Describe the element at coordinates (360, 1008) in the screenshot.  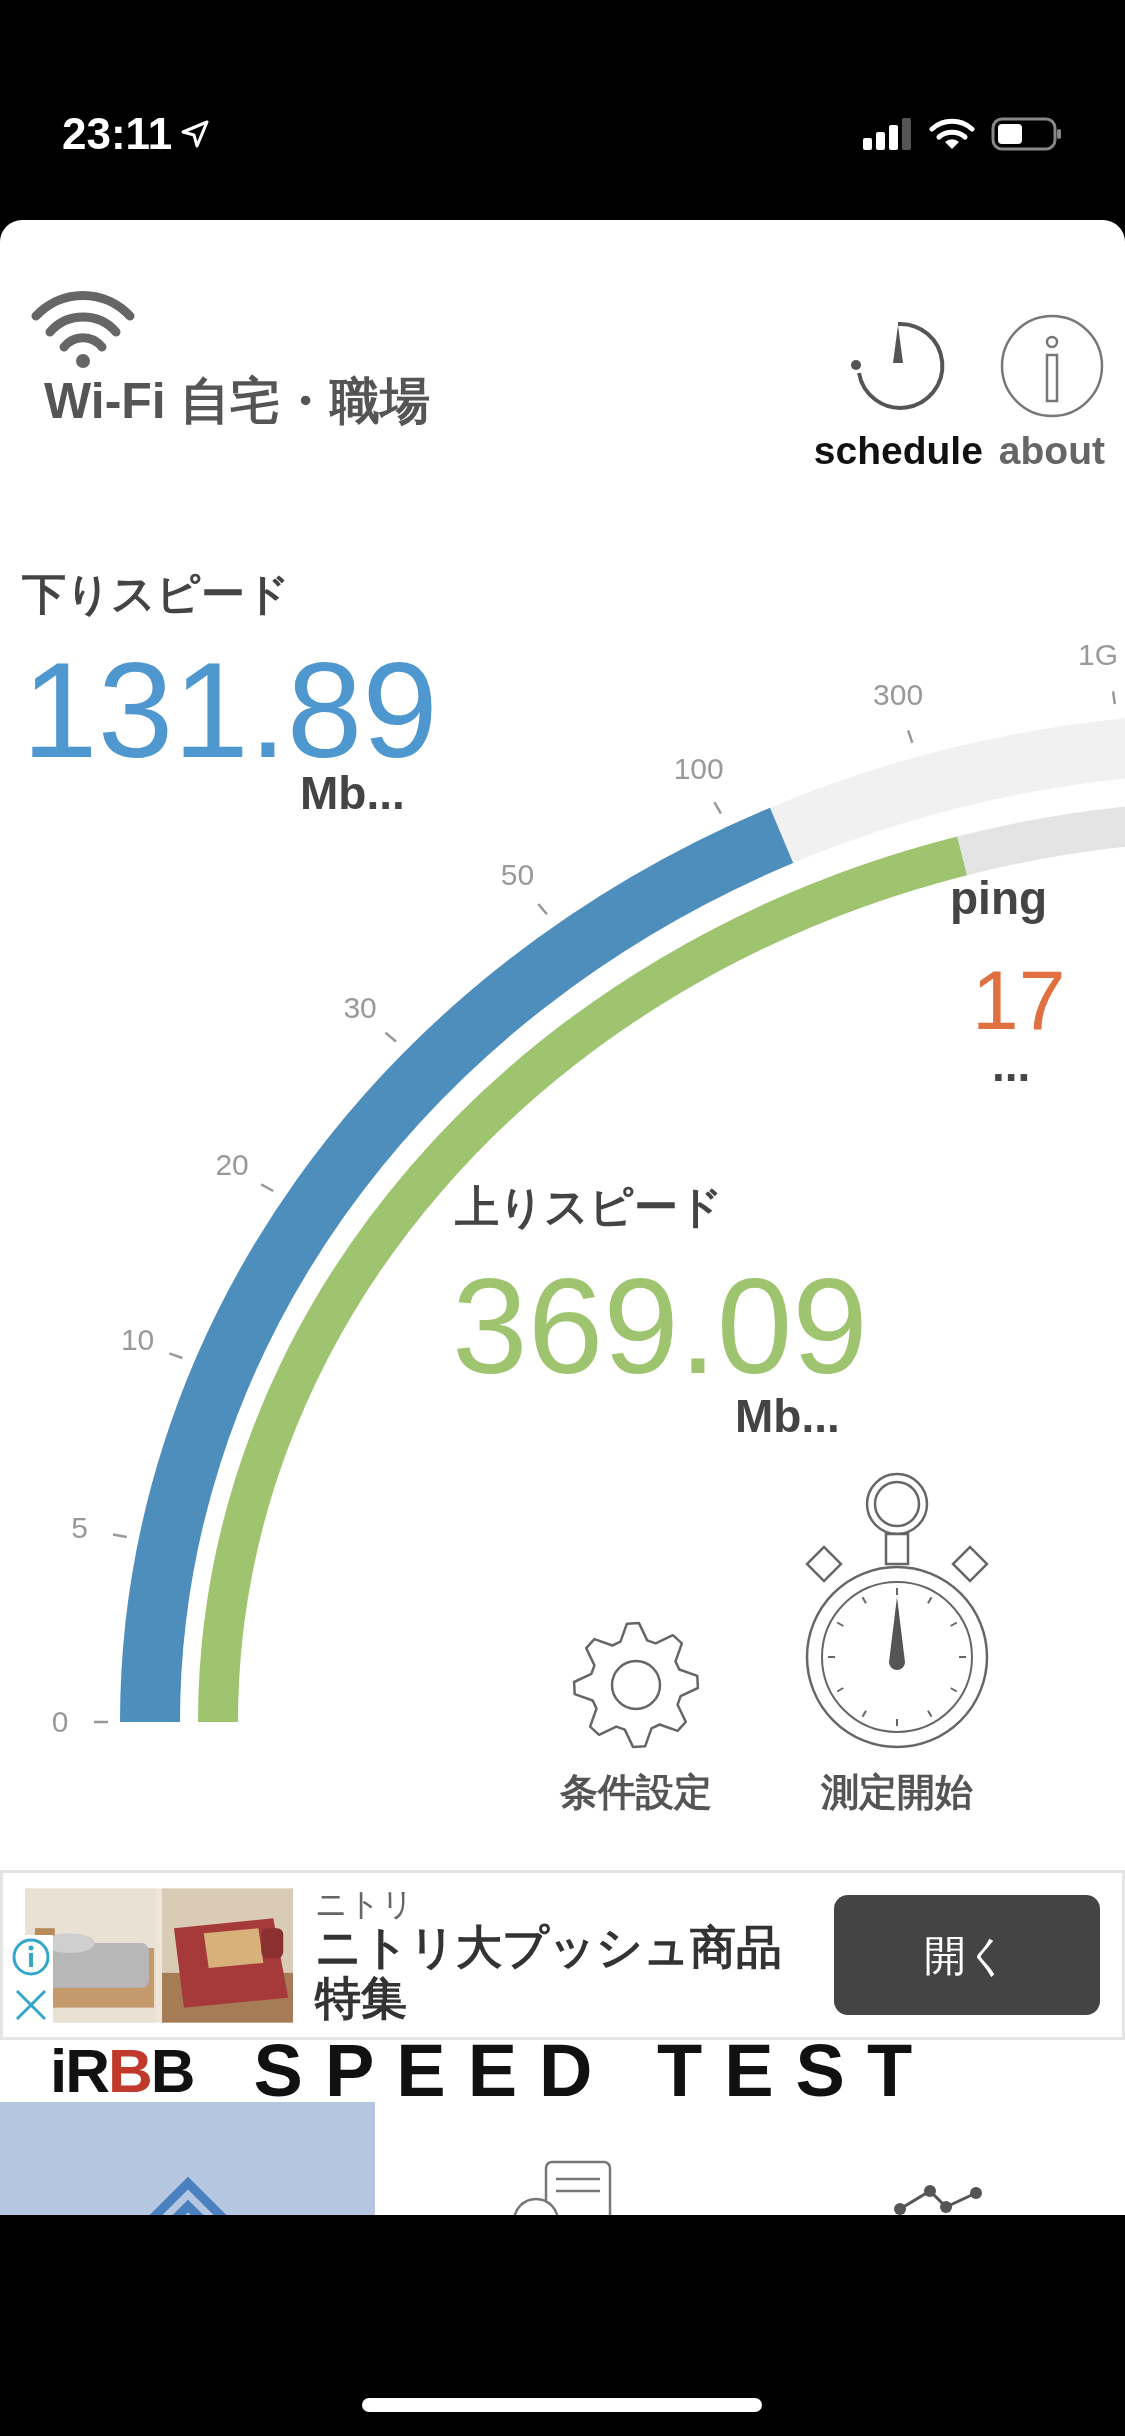
I see `tick-label: 30` at that location.